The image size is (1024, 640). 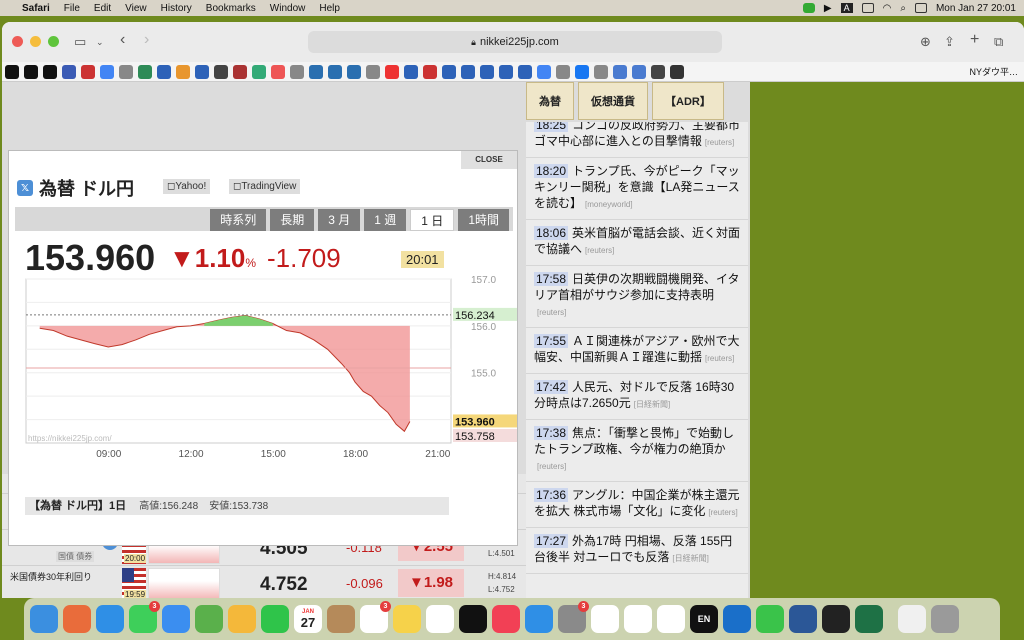 I want to click on document-icon, so click(x=912, y=619).